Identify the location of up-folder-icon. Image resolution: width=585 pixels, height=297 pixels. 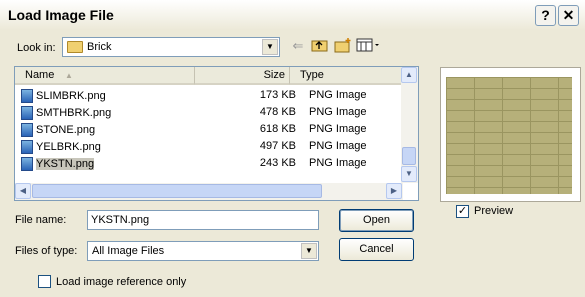
(320, 46).